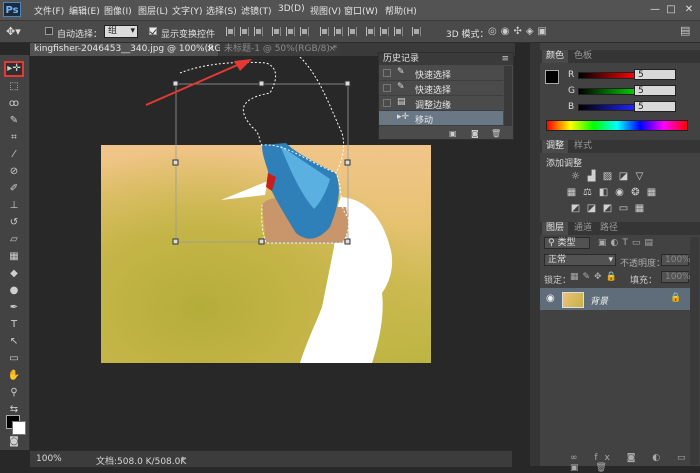 Image resolution: width=700 pixels, height=473 pixels. Describe the element at coordinates (14, 308) in the screenshot. I see `pen-tool-icon: ✒` at that location.